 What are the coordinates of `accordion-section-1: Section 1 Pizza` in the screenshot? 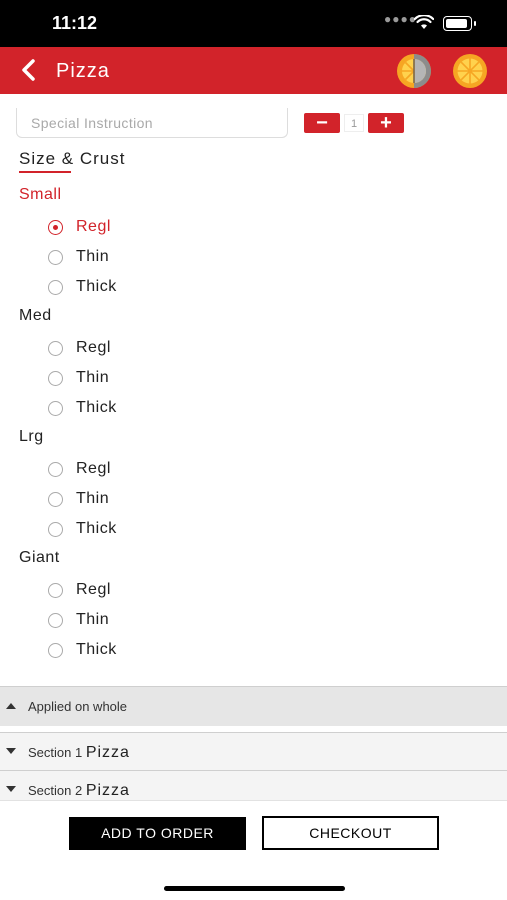 It's located at (253, 751).